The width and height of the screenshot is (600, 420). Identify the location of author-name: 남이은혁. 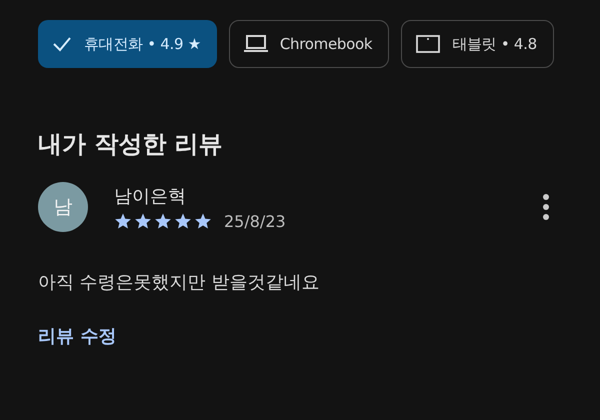
(150, 196).